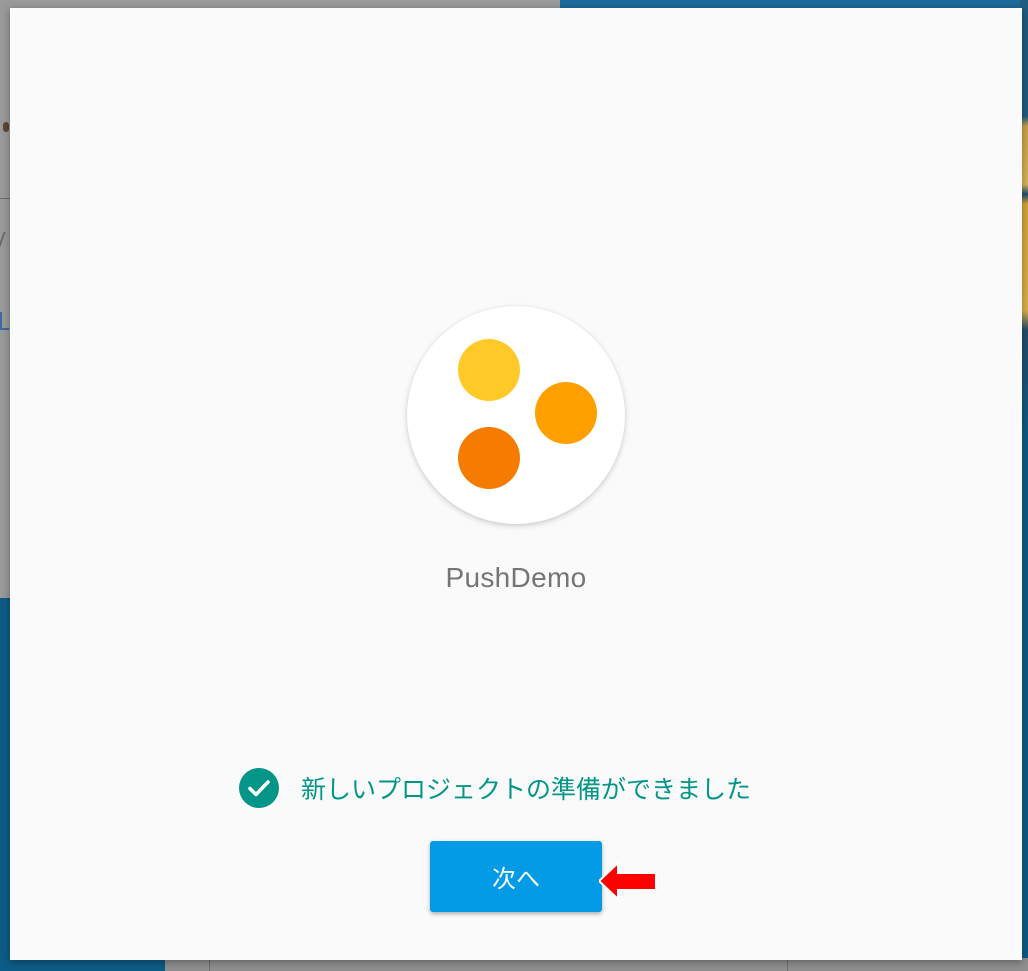  I want to click on background-header-strip, so click(794, 4).